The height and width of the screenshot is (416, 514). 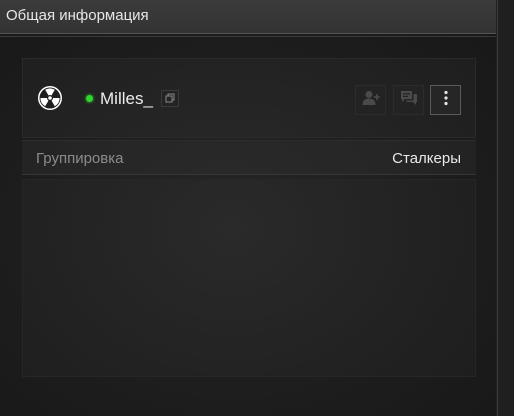 I want to click on radiation-icon, so click(x=50, y=98).